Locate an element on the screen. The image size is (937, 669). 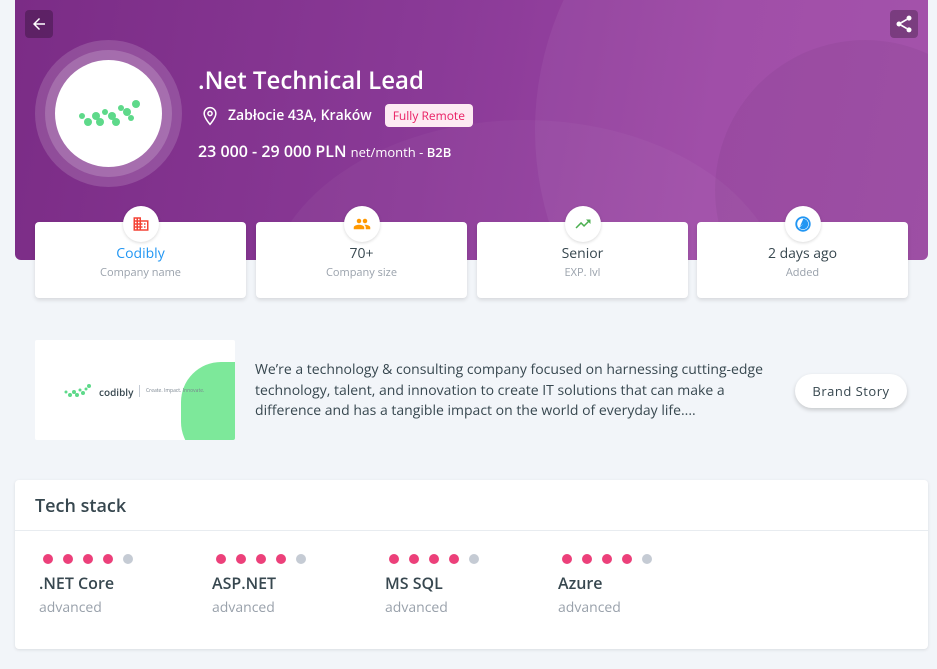
company-name-link: Codibly is located at coordinates (140, 253).